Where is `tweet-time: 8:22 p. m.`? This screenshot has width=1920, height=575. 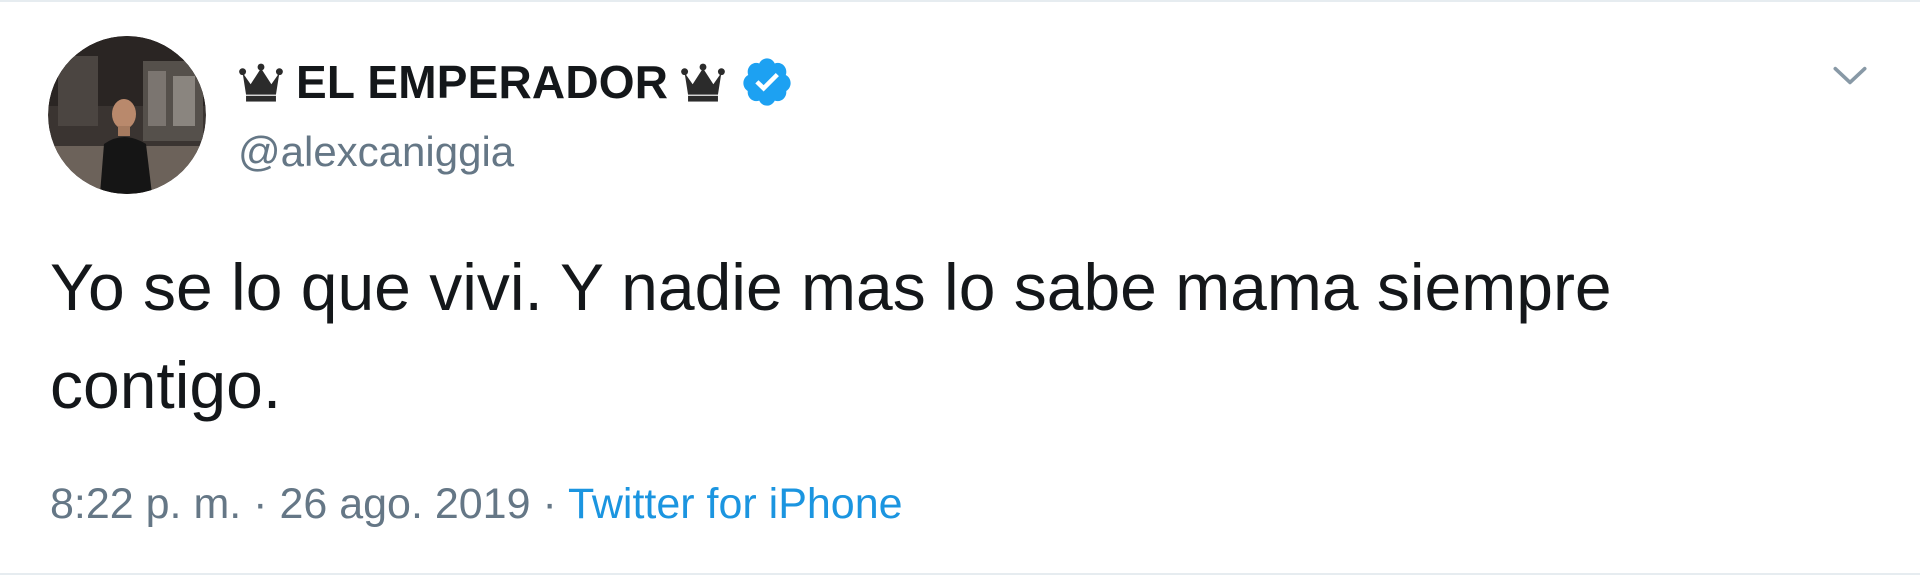
tweet-time: 8:22 p. m. is located at coordinates (145, 504).